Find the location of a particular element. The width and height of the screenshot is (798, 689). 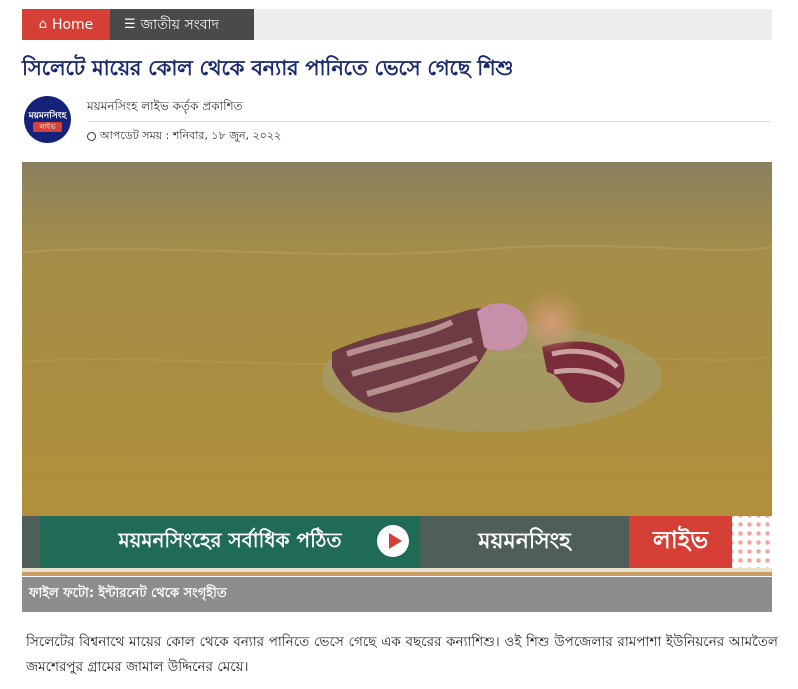

banner-strip-dark is located at coordinates (397, 574).